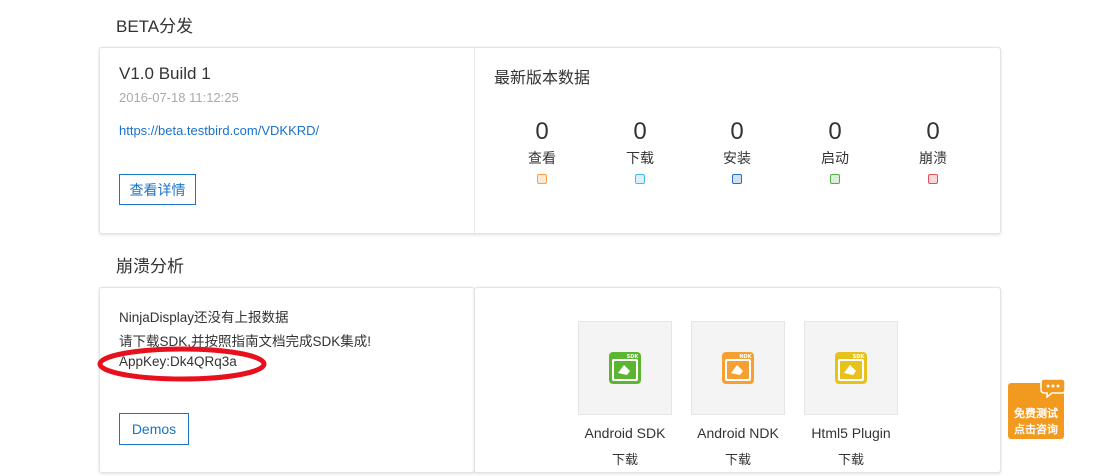 This screenshot has height=476, width=1098. I want to click on sdk-badge-text: NDK, so click(745, 357).